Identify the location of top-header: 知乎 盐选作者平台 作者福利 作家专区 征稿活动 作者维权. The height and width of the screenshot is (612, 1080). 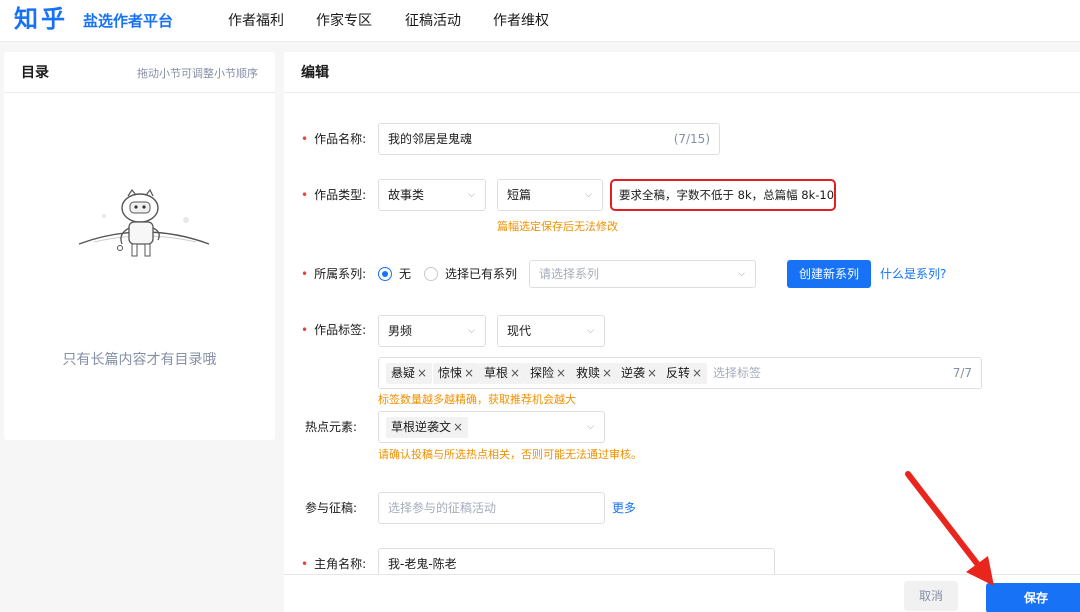
(540, 21).